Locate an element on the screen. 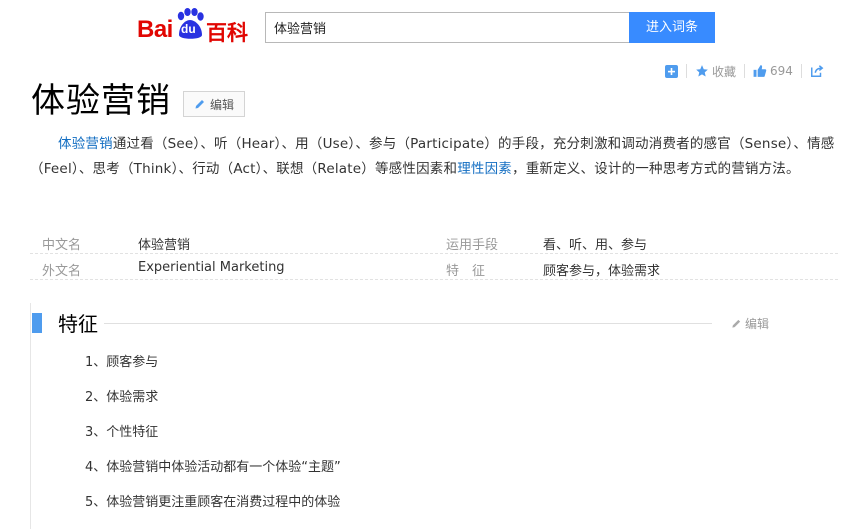 The image size is (853, 529). search-input is located at coordinates (447, 27).